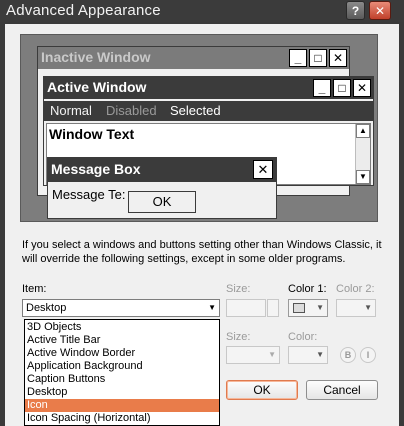  Describe the element at coordinates (89, 194) in the screenshot. I see `message-box-text: Message Te:` at that location.